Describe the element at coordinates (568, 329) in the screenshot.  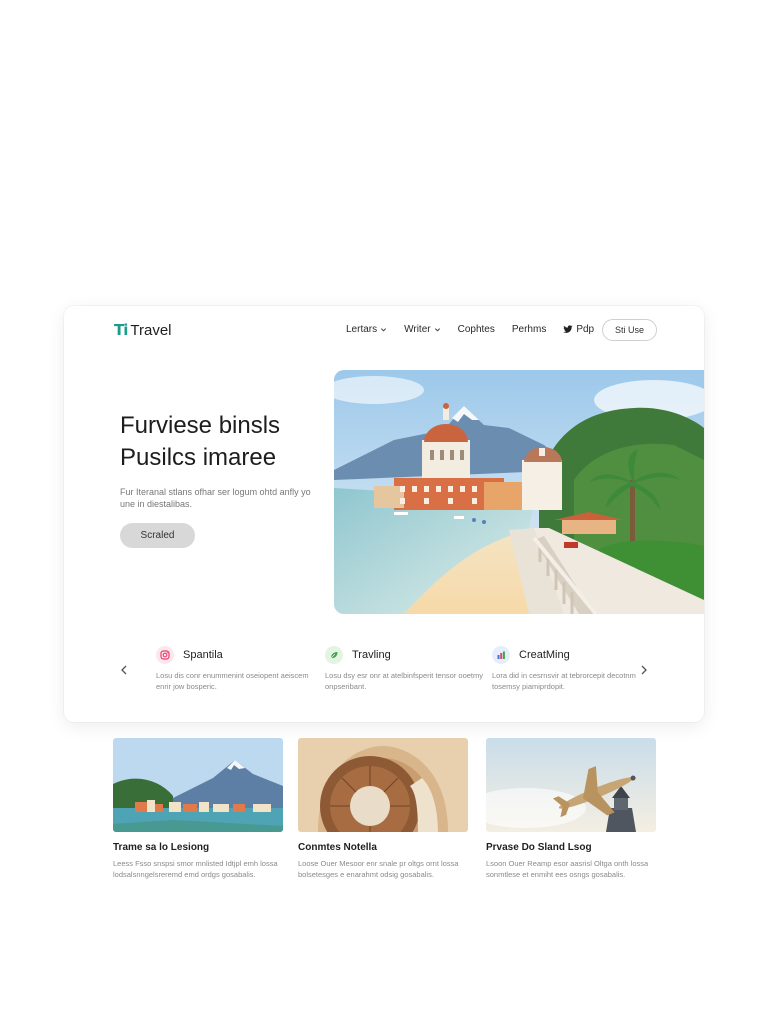
I see `bird-icon` at that location.